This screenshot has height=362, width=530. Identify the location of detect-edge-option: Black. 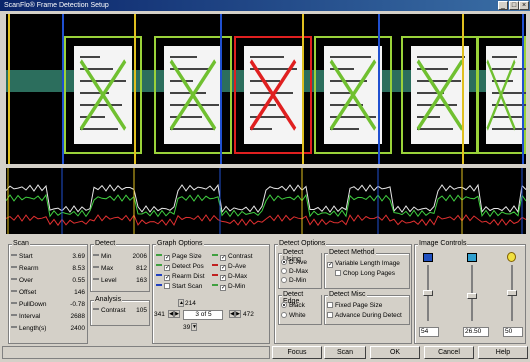
(293, 305).